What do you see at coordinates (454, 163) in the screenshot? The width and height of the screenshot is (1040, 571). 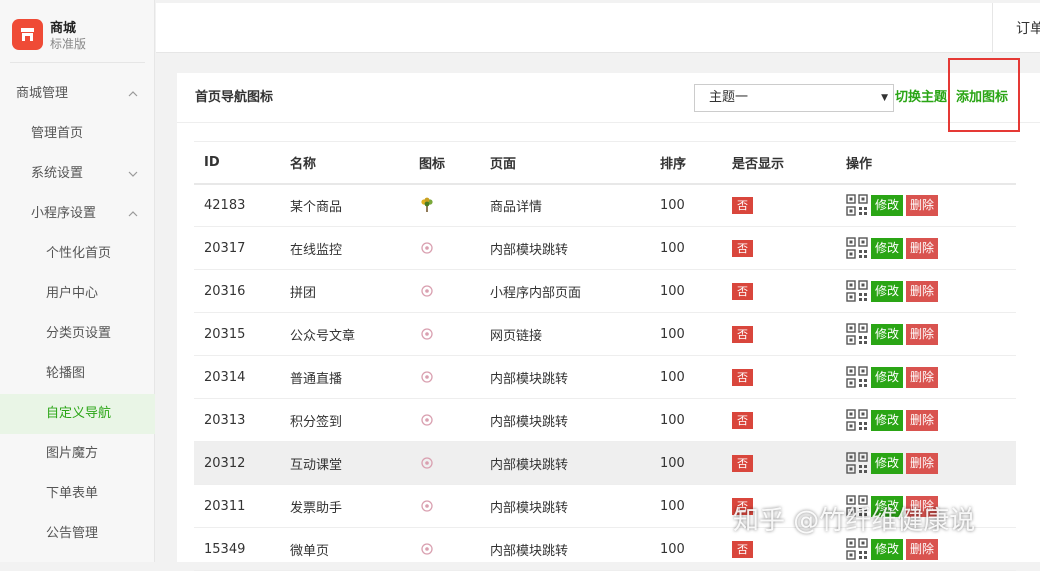 I see `column-header-icon: 图标` at bounding box center [454, 163].